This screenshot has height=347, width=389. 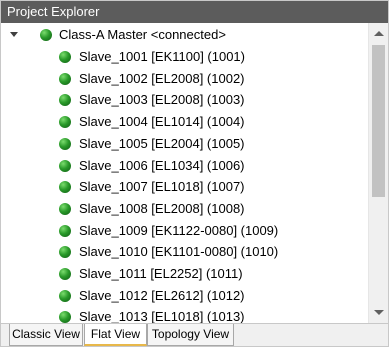 What do you see at coordinates (162, 143) in the screenshot?
I see `tree-item-label: Slave_1005 [EL2004] (1005)` at bounding box center [162, 143].